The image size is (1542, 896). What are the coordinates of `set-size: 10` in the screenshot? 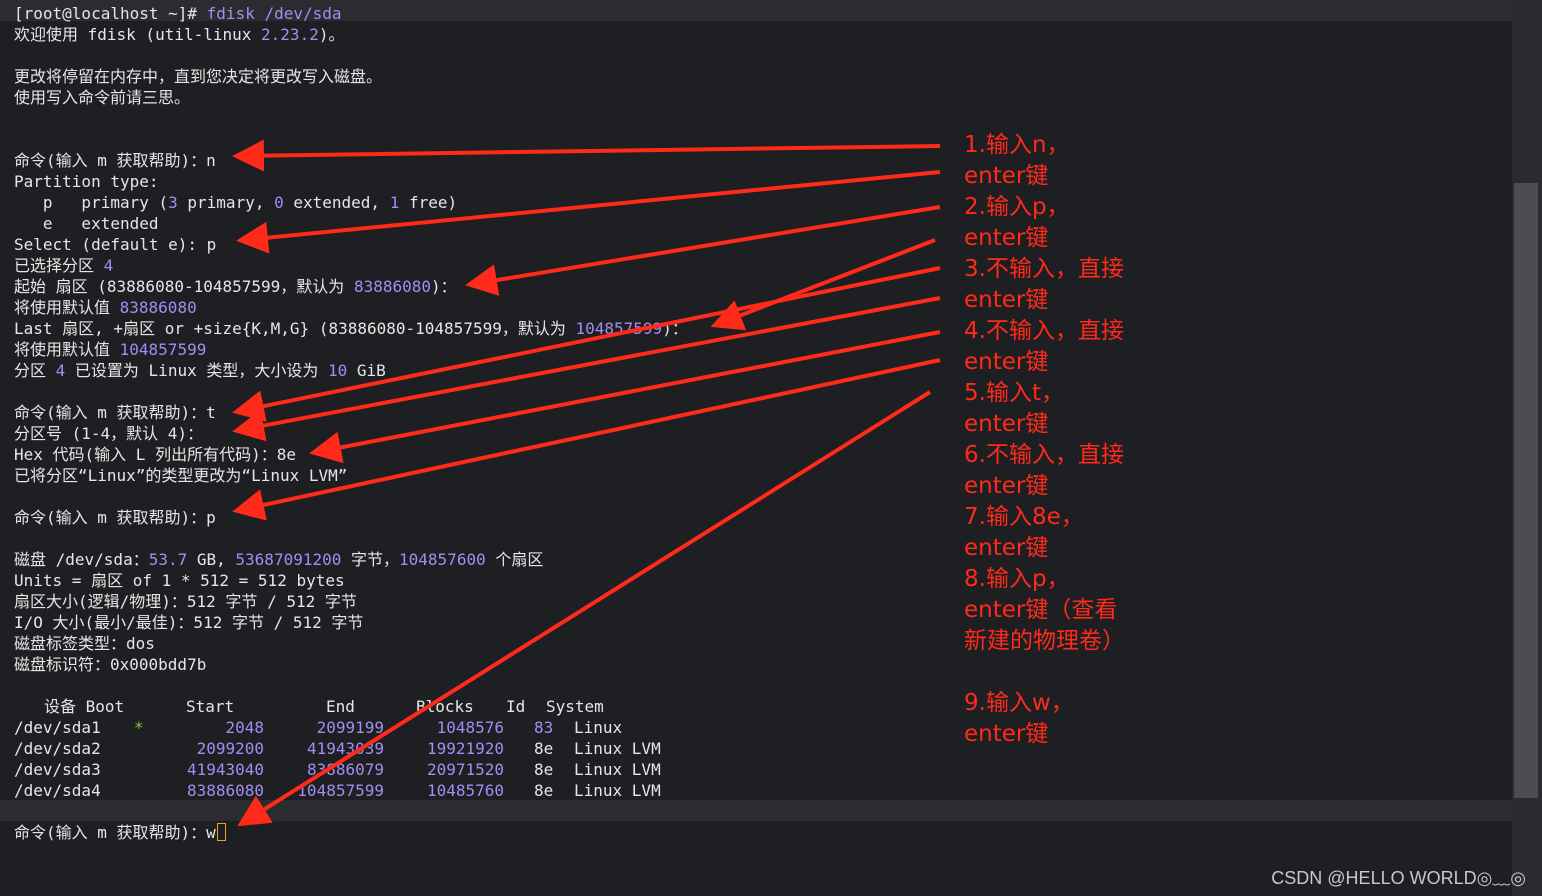 It's located at (337, 370).